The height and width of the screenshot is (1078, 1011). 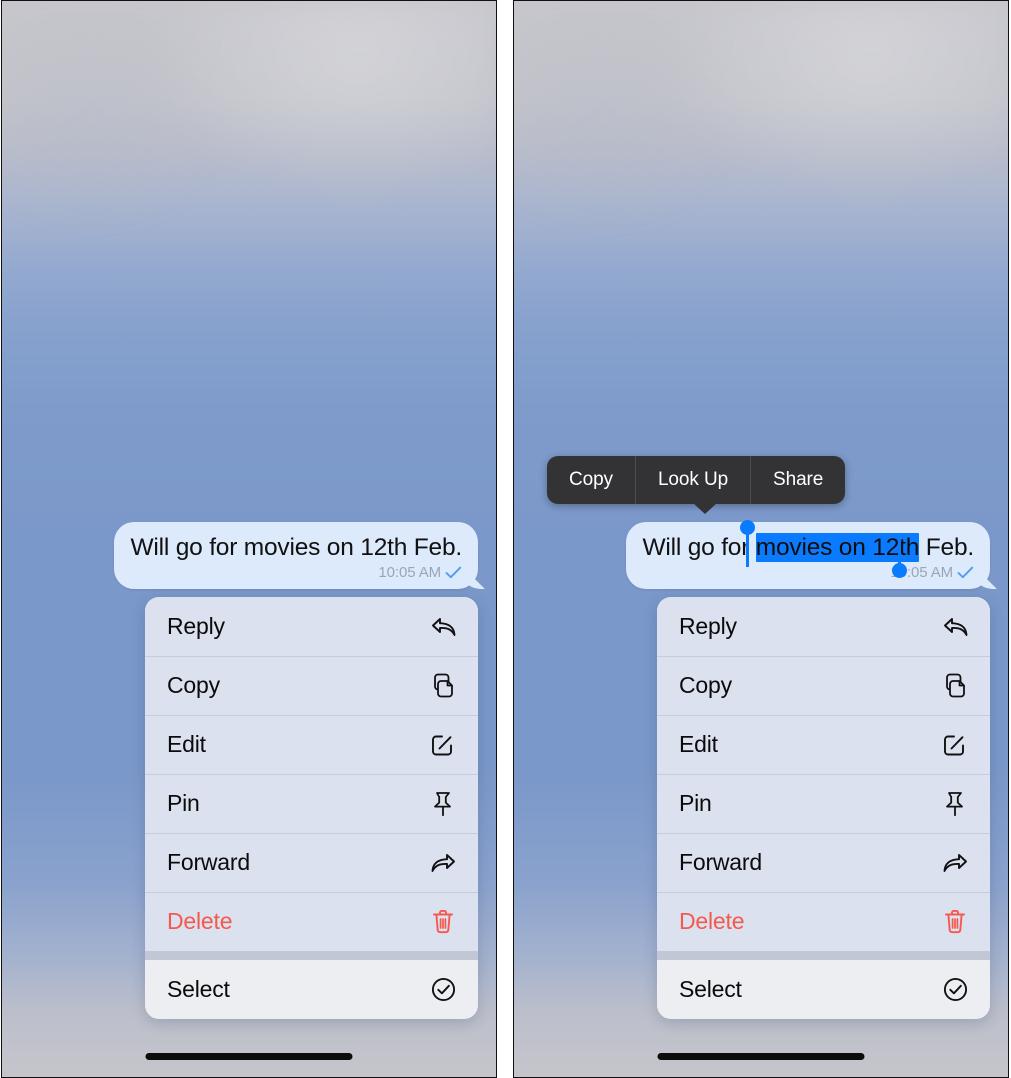 What do you see at coordinates (946, 547) in the screenshot?
I see `message-text-after: Feb.` at bounding box center [946, 547].